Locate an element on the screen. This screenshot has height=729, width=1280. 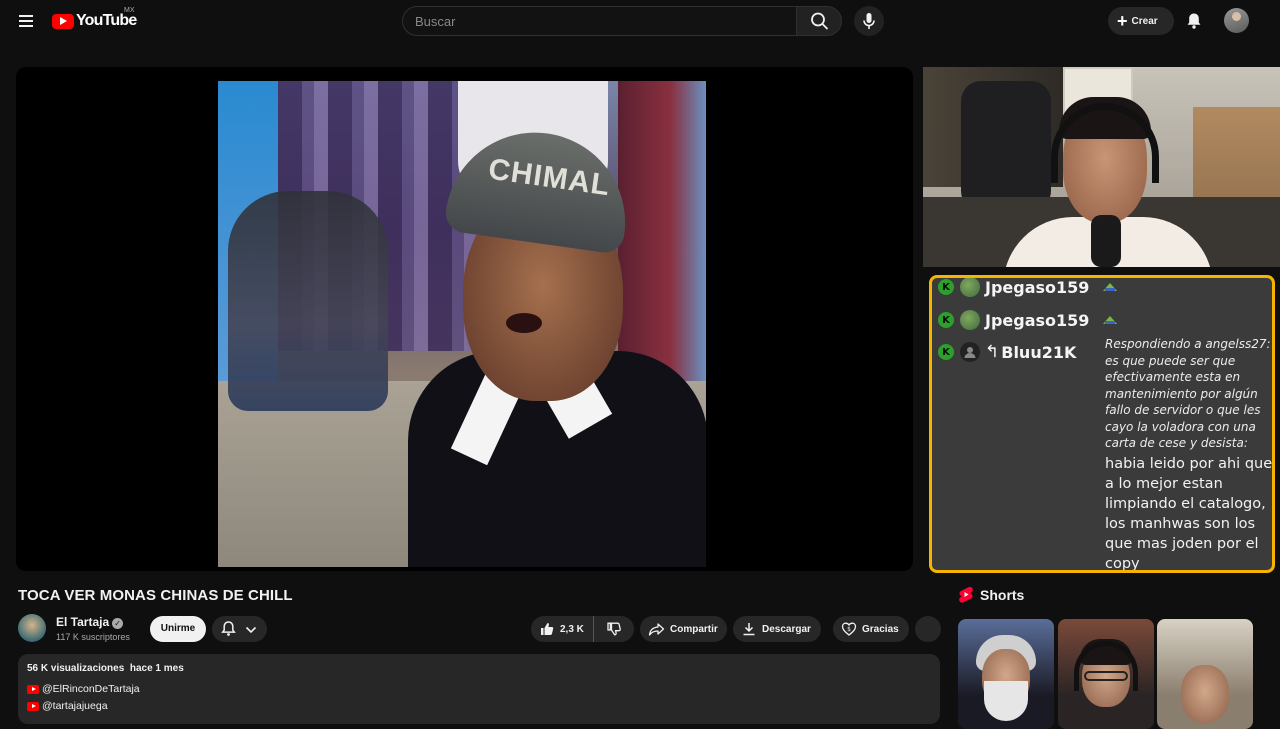
view-count: 56 K visualizaciones is located at coordinates (76, 668).